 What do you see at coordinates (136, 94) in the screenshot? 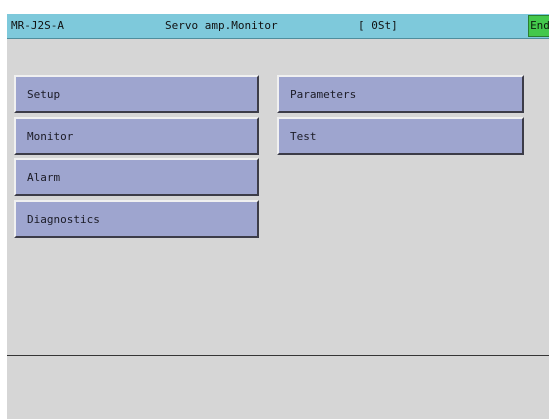
I see `setup-button: Setup` at bounding box center [136, 94].